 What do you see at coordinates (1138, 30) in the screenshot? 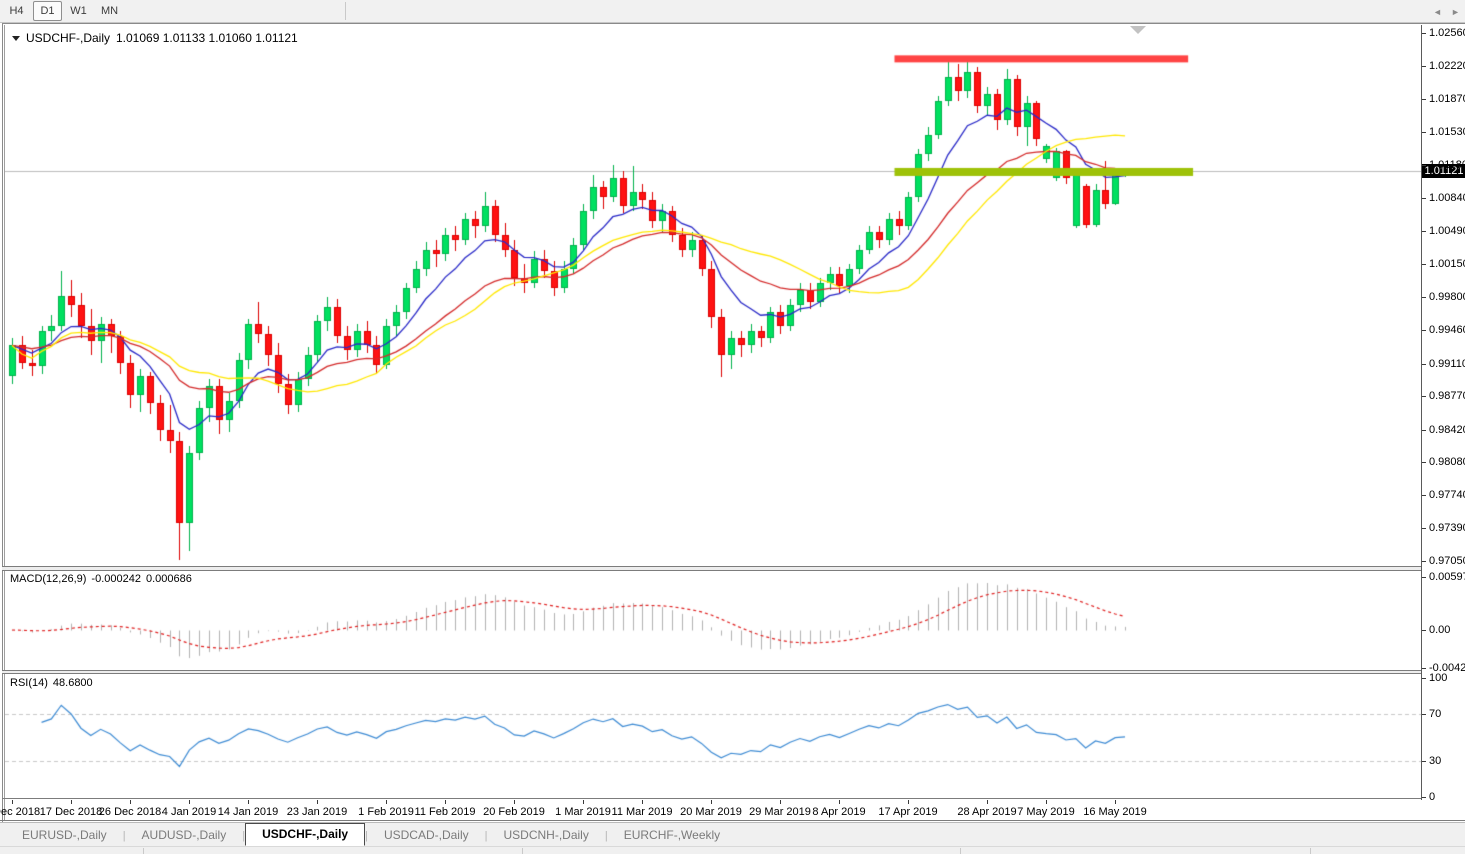
I see `autoscroll-marker-icon` at bounding box center [1138, 30].